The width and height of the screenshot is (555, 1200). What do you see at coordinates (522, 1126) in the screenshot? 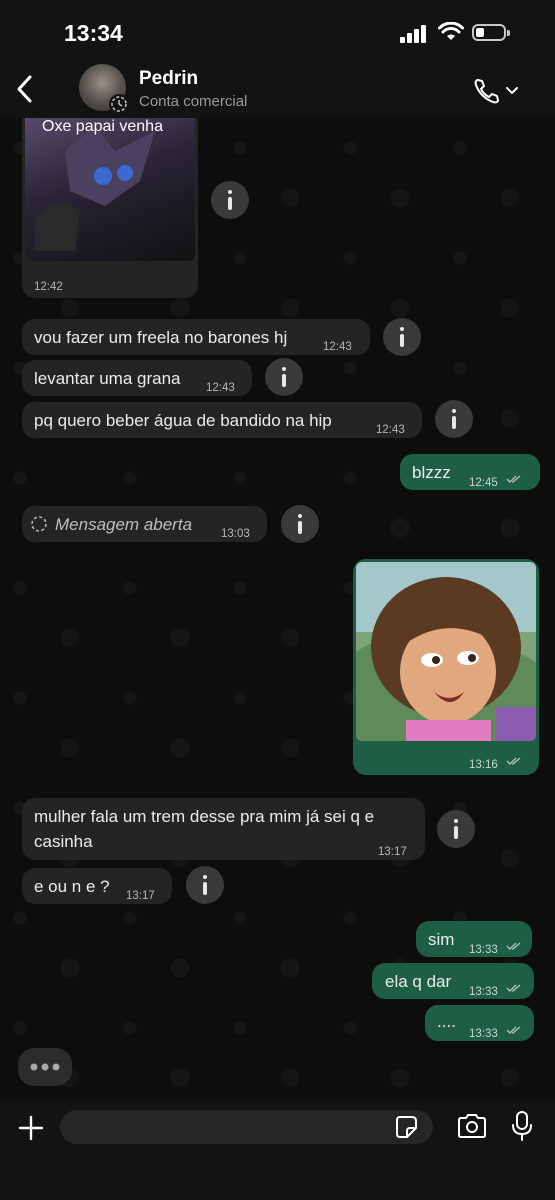
I see `microphone-icon` at bounding box center [522, 1126].